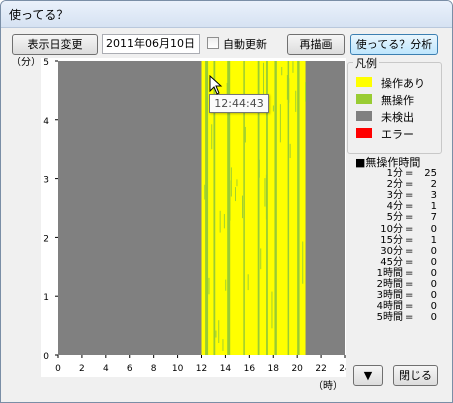 The width and height of the screenshot is (453, 403). I want to click on x-tick-label: 8, so click(154, 369).